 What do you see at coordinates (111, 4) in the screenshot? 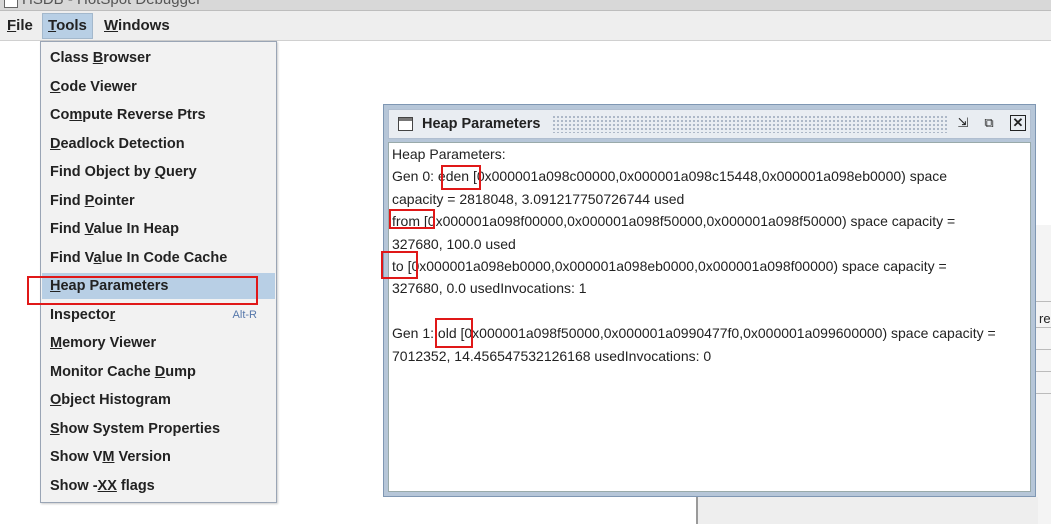
I see `window-title: HSDB - HotSpot Debugger` at bounding box center [111, 4].